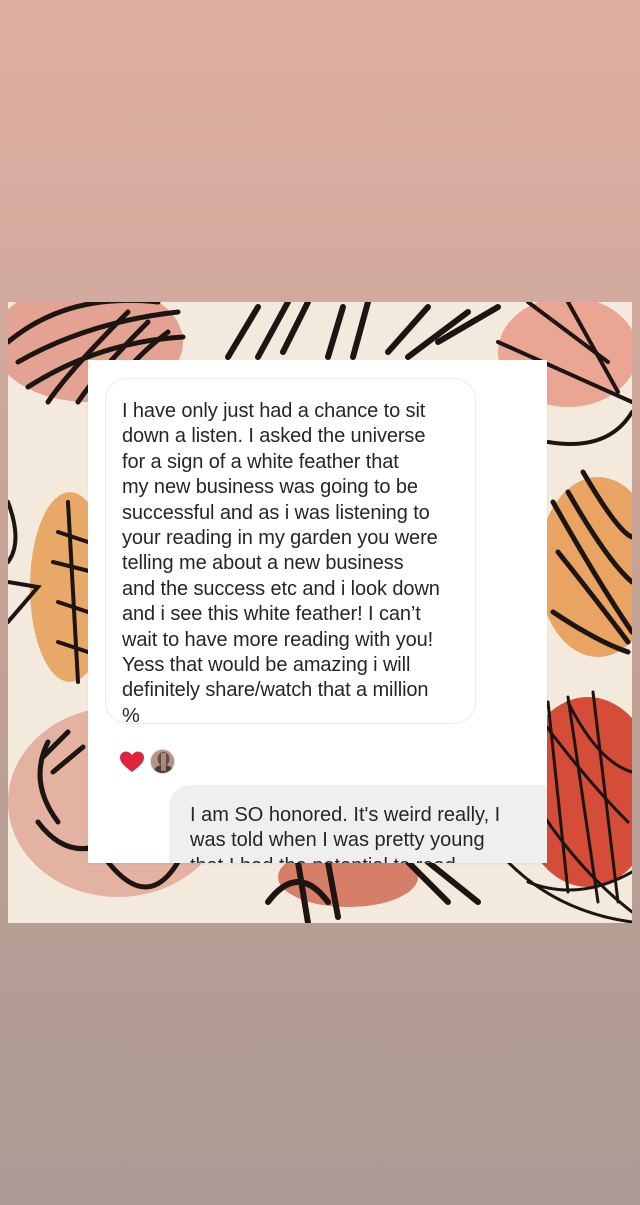 The height and width of the screenshot is (1205, 640). Describe the element at coordinates (149, 761) in the screenshot. I see `message-reactions` at that location.